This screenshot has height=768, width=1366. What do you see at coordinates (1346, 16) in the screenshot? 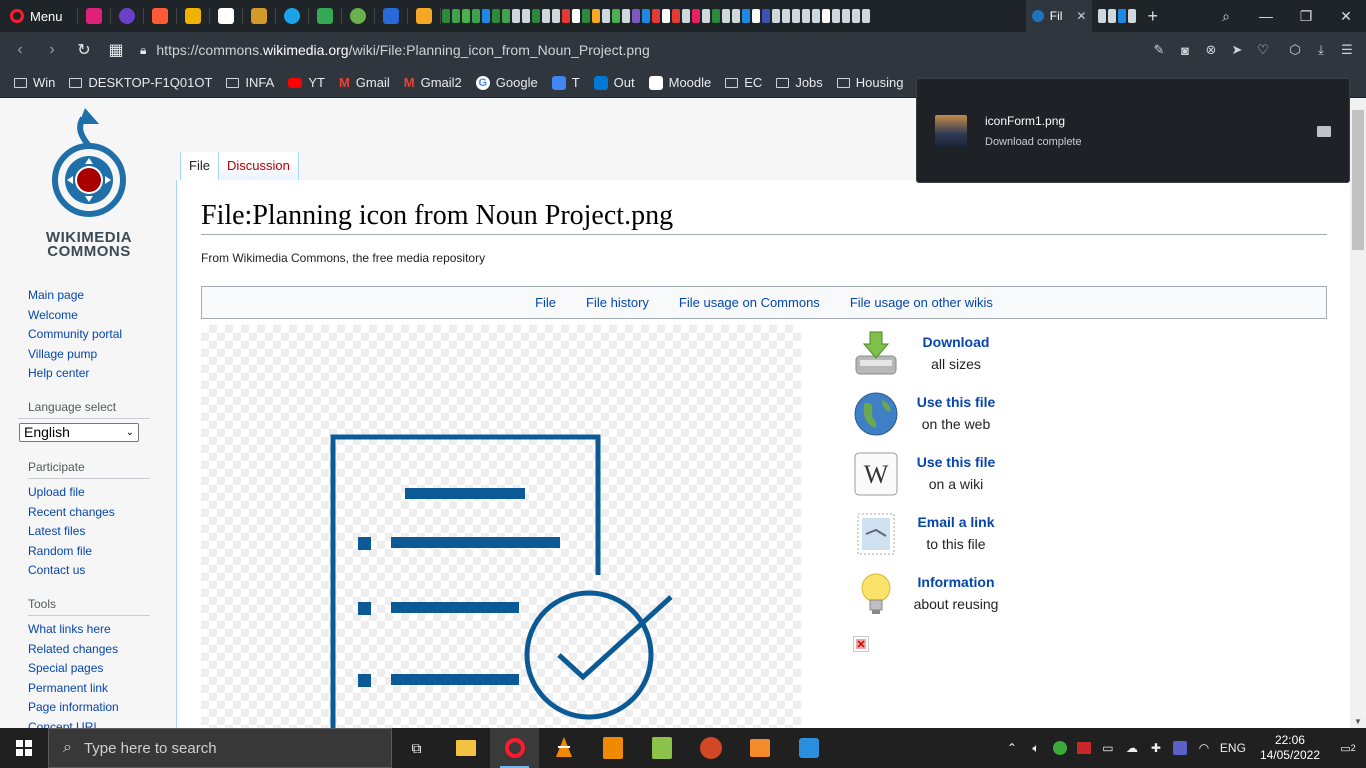
I see `close-window-button: ✕` at bounding box center [1346, 16].